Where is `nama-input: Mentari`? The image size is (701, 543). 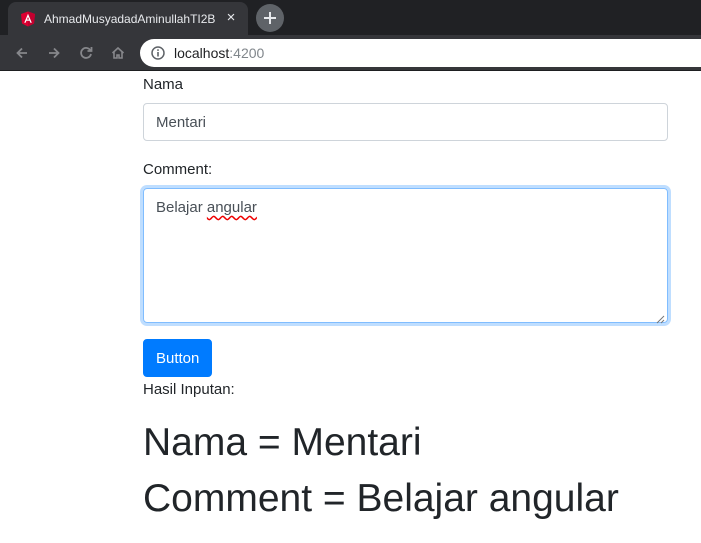
nama-input: Mentari is located at coordinates (405, 122).